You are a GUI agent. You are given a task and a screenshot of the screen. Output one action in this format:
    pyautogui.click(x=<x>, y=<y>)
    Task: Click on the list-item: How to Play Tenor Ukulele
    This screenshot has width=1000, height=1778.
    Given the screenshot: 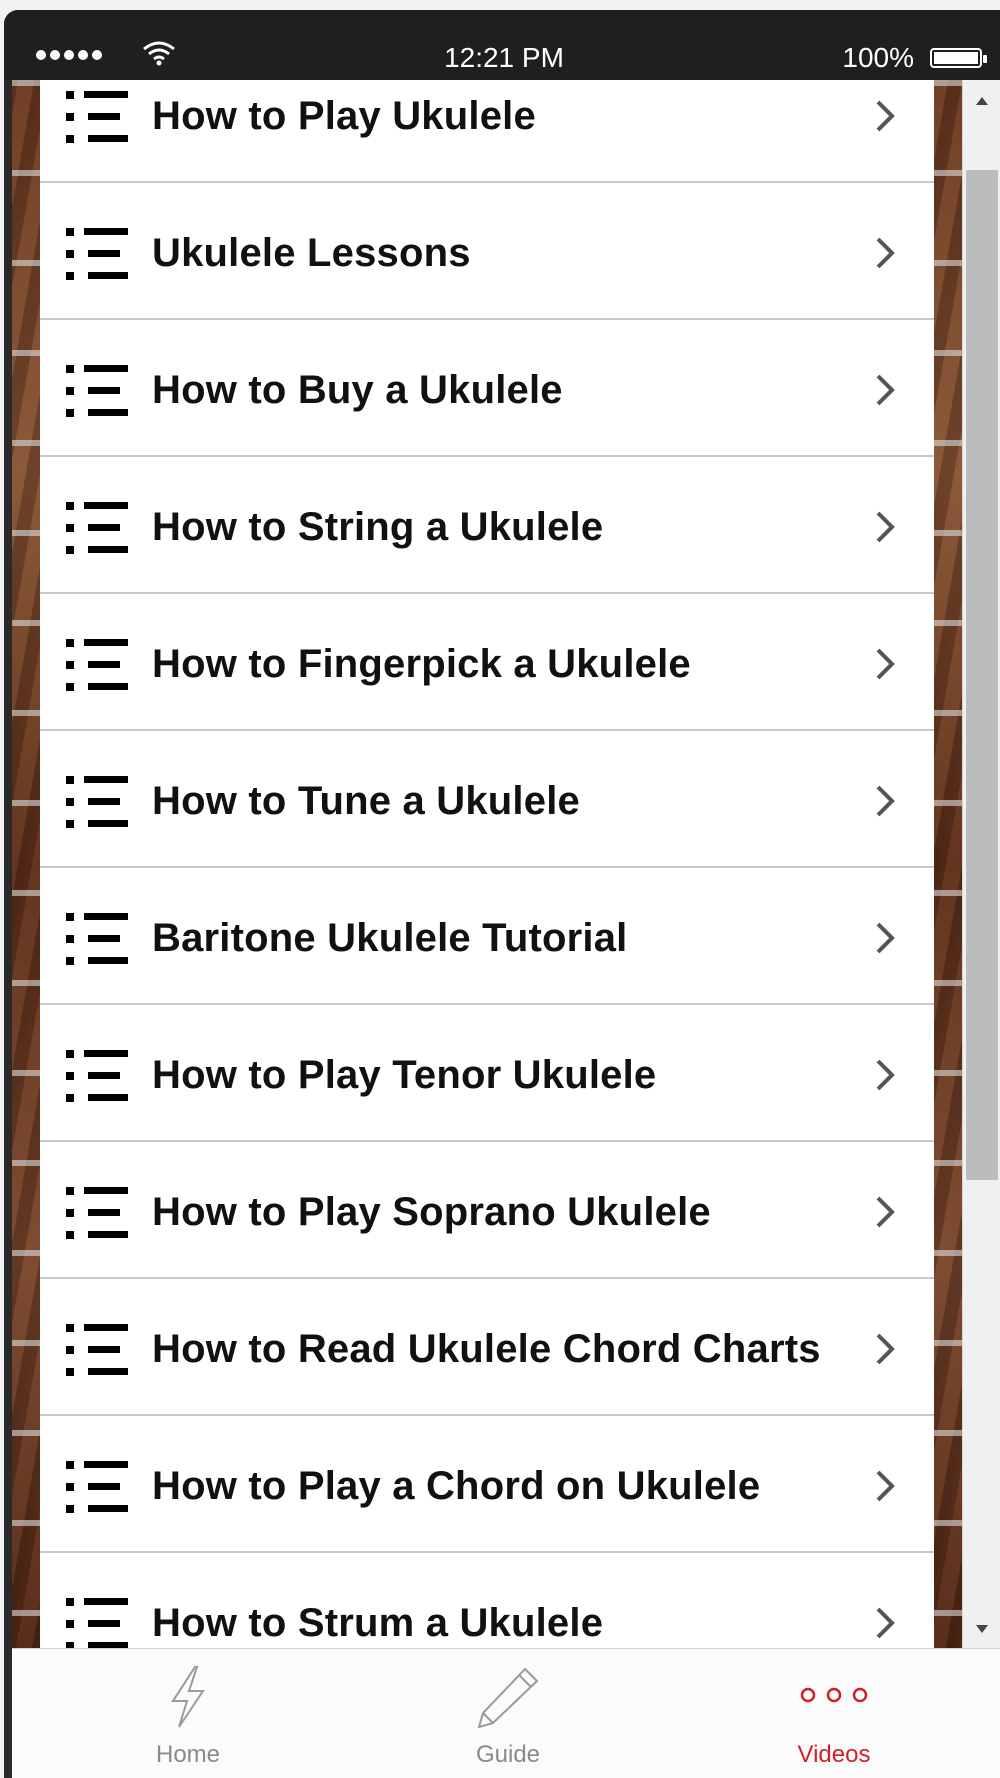 What is the action you would take?
    pyautogui.click(x=487, y=1073)
    